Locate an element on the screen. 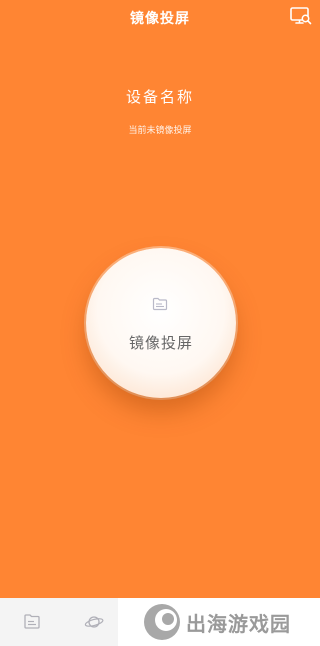  device-name: 设备名称 is located at coordinates (159, 97).